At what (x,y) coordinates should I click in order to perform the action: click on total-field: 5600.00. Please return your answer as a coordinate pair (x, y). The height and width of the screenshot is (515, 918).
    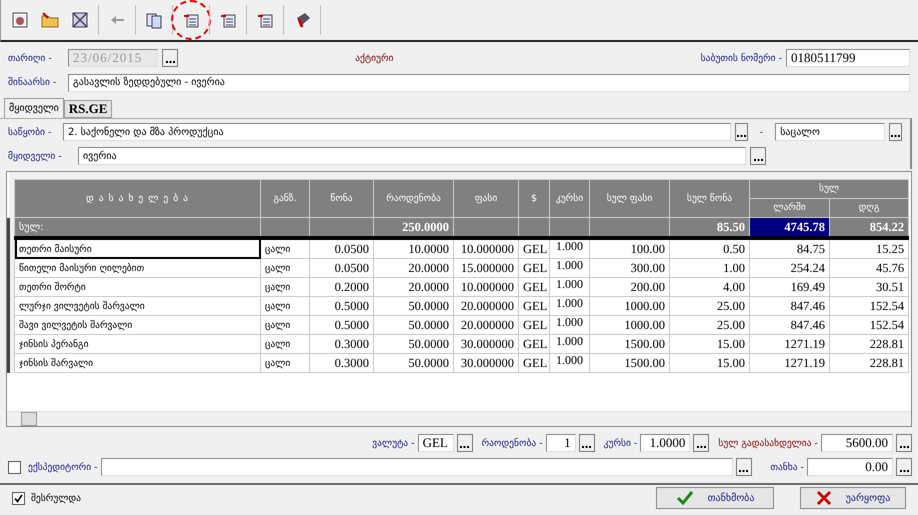
    Looking at the image, I should click on (857, 443).